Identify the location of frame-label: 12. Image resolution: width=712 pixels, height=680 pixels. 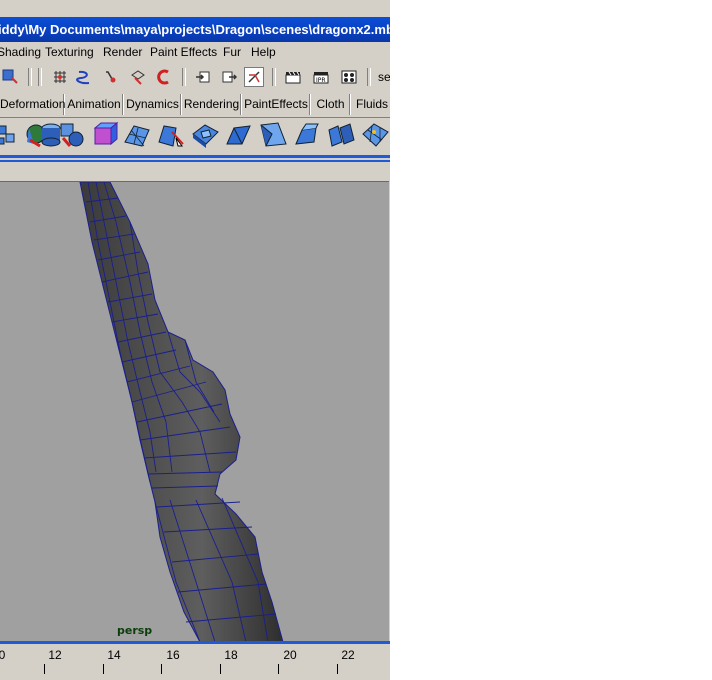
(55, 655).